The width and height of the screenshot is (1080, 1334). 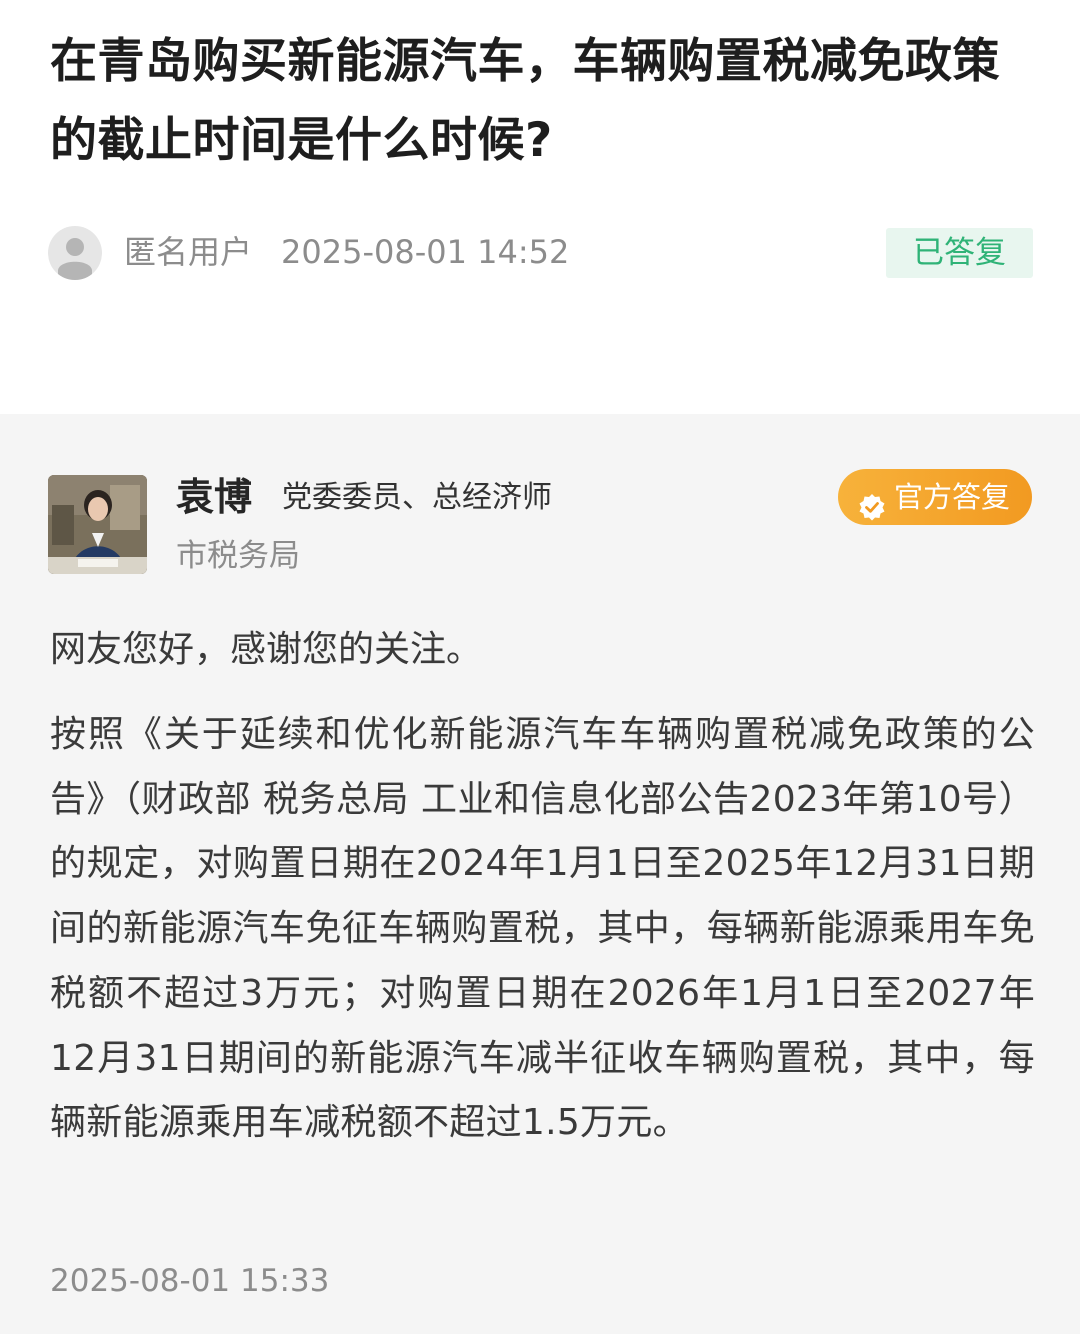 I want to click on question-meta: 匿名用户 2025-08-01 14:52 已答复, so click(x=540, y=252).